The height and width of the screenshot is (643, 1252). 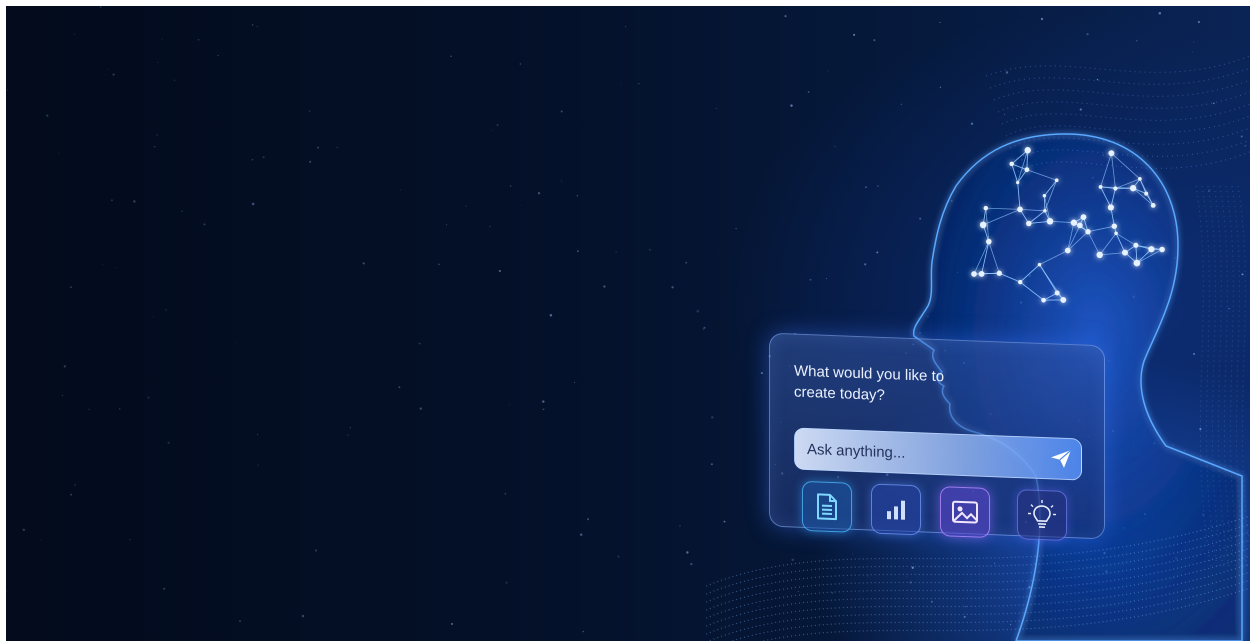 What do you see at coordinates (869, 383) in the screenshot?
I see `prompt-title: What would you like to create today?` at bounding box center [869, 383].